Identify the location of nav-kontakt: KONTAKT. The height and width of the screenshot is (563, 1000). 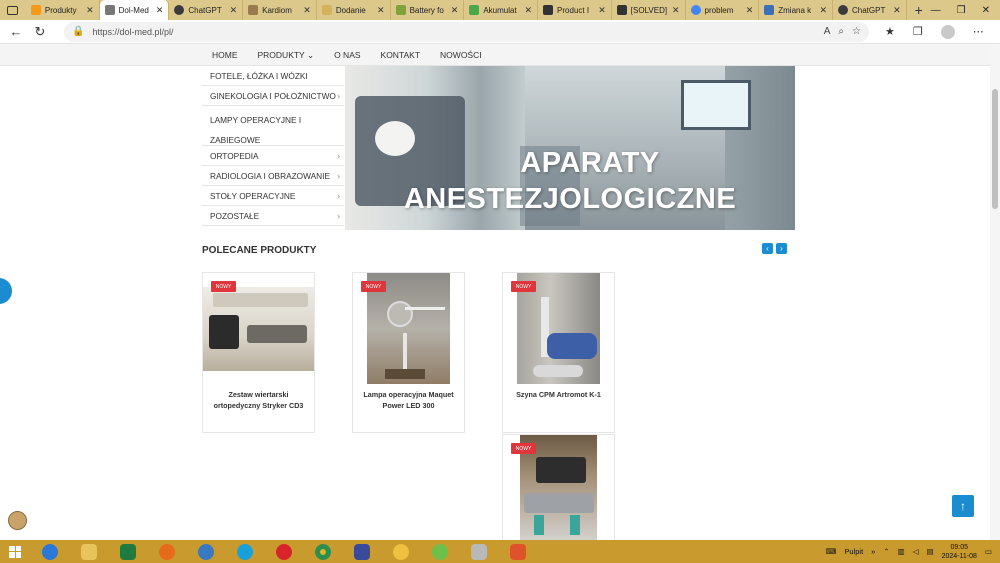
(406, 55).